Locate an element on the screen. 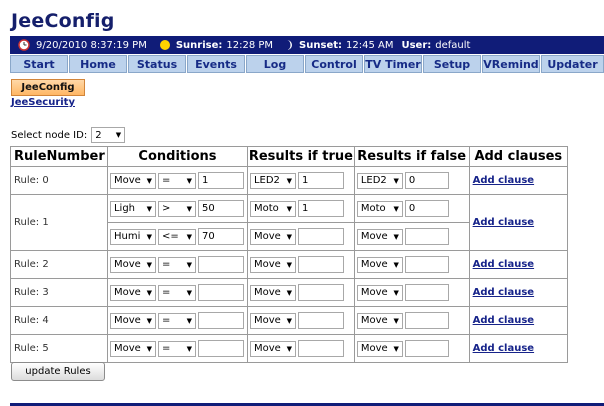 Image resolution: width=604 pixels, height=406 pixels. nav-control: Control is located at coordinates (334, 64).